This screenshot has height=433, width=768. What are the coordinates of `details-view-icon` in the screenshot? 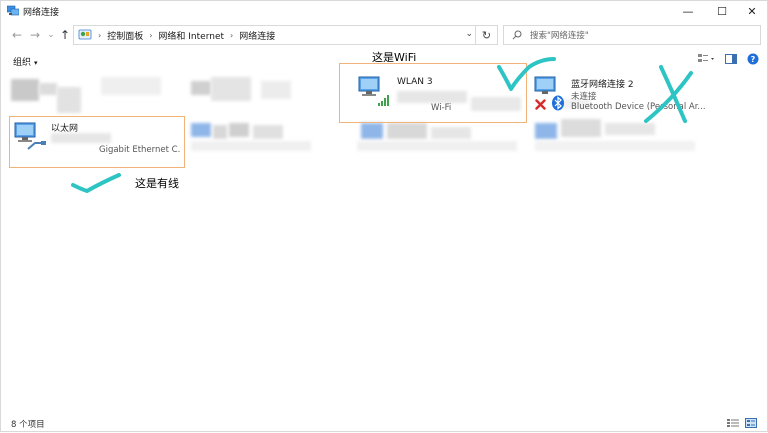 It's located at (733, 423).